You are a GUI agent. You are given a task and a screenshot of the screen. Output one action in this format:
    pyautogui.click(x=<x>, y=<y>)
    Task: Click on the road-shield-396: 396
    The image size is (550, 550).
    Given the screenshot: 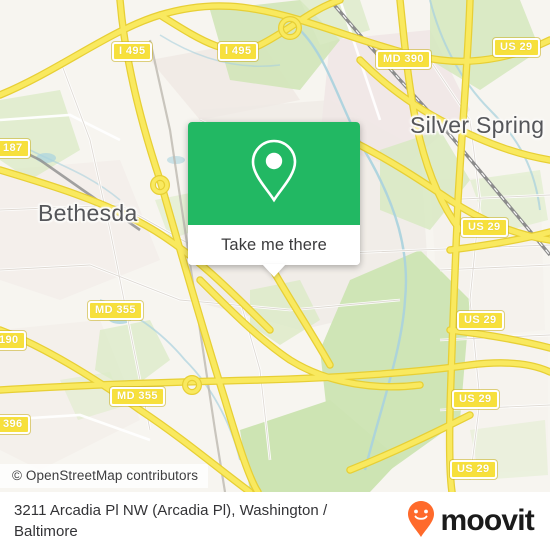 What is the action you would take?
    pyautogui.click(x=15, y=424)
    